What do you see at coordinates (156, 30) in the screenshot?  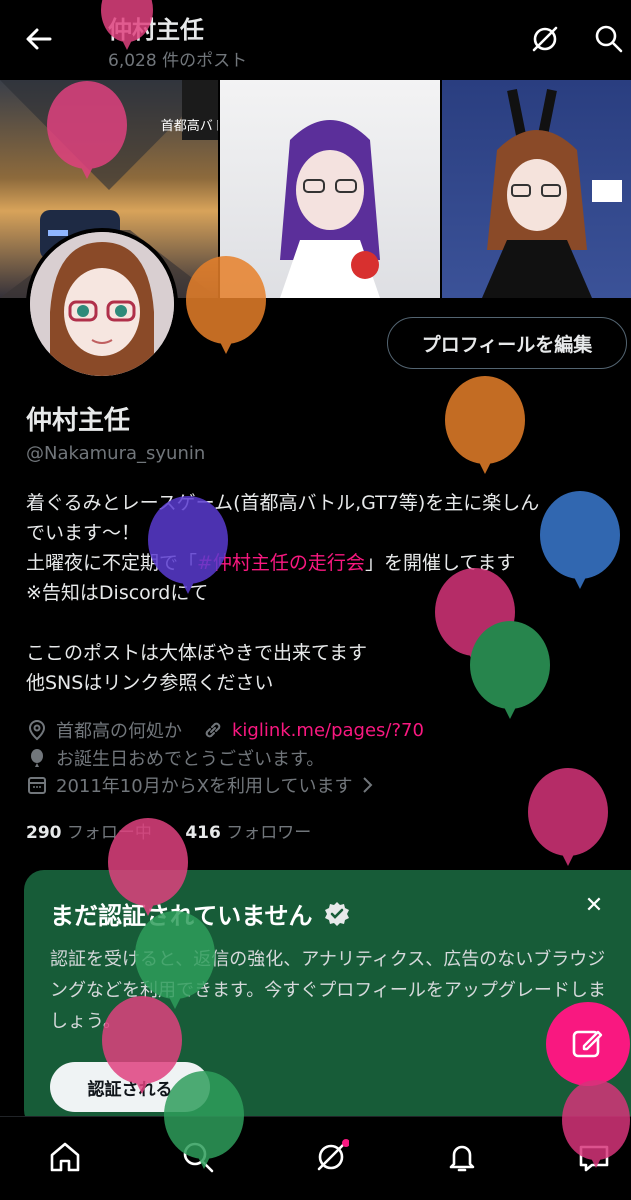 I see `header-title: 仲村主任` at bounding box center [156, 30].